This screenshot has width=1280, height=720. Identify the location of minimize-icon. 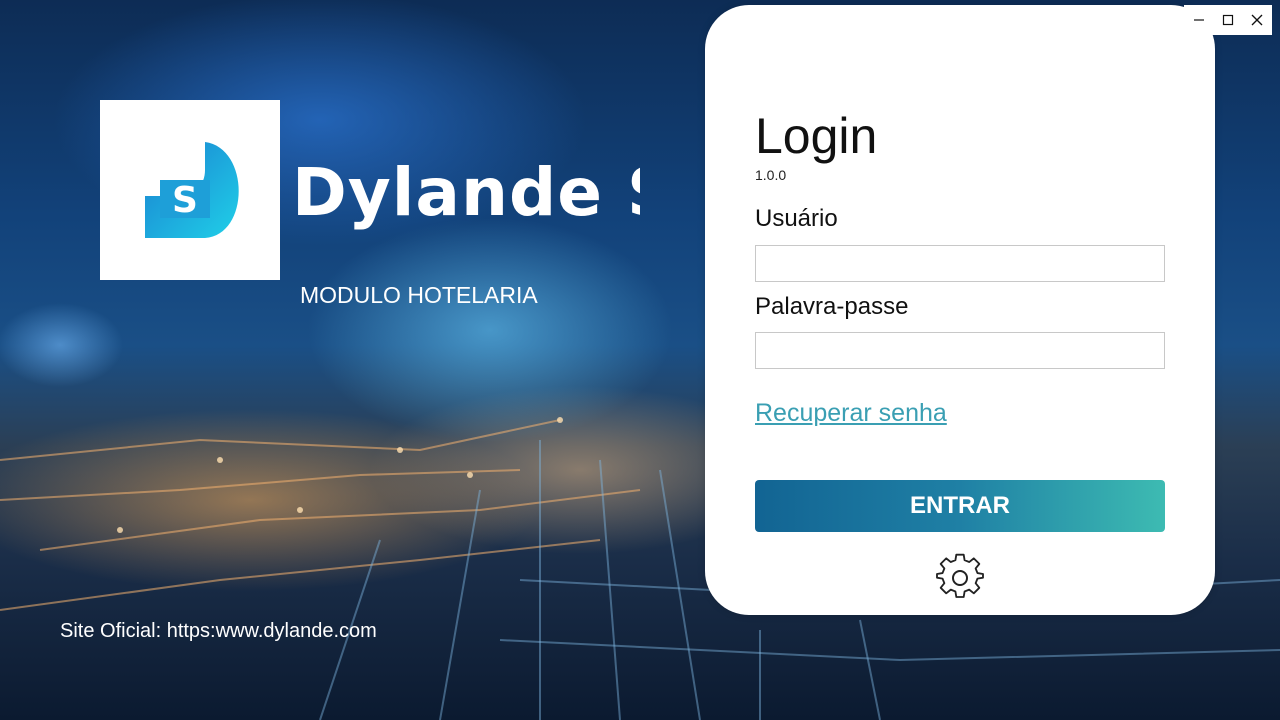
(1198, 20).